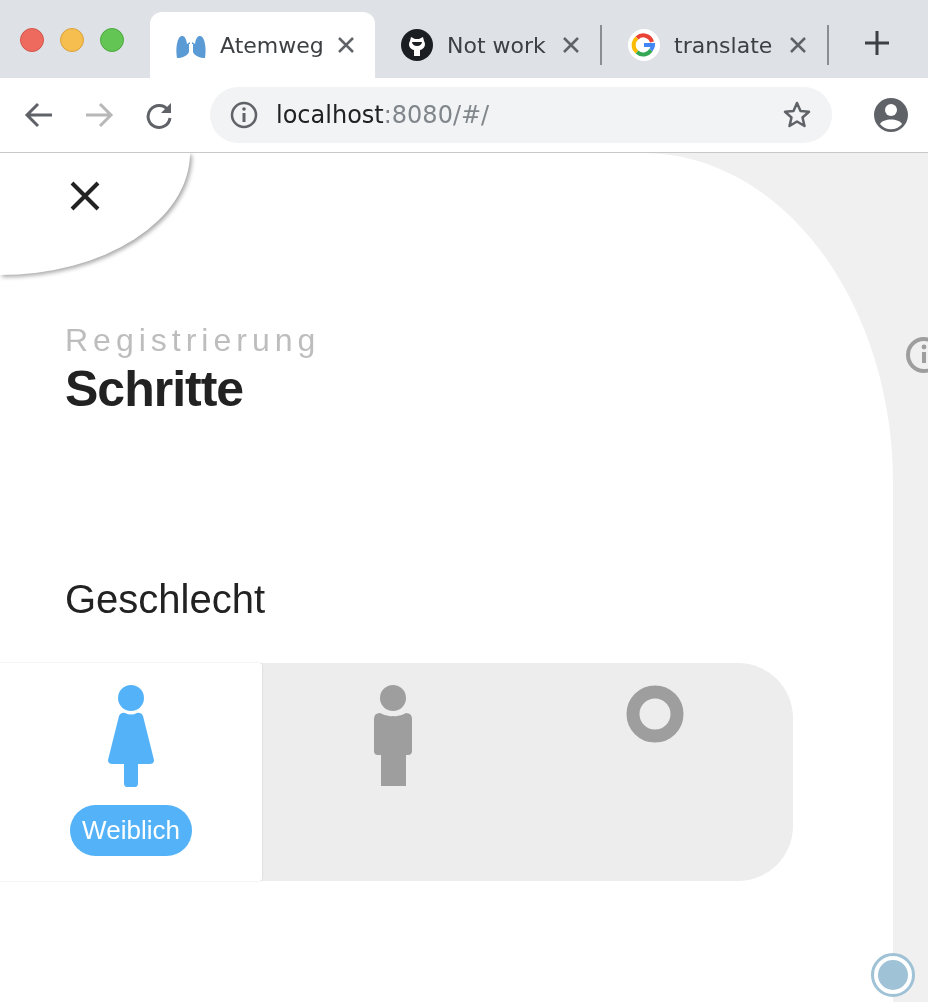  What do you see at coordinates (32, 40) in the screenshot?
I see `close-window-button` at bounding box center [32, 40].